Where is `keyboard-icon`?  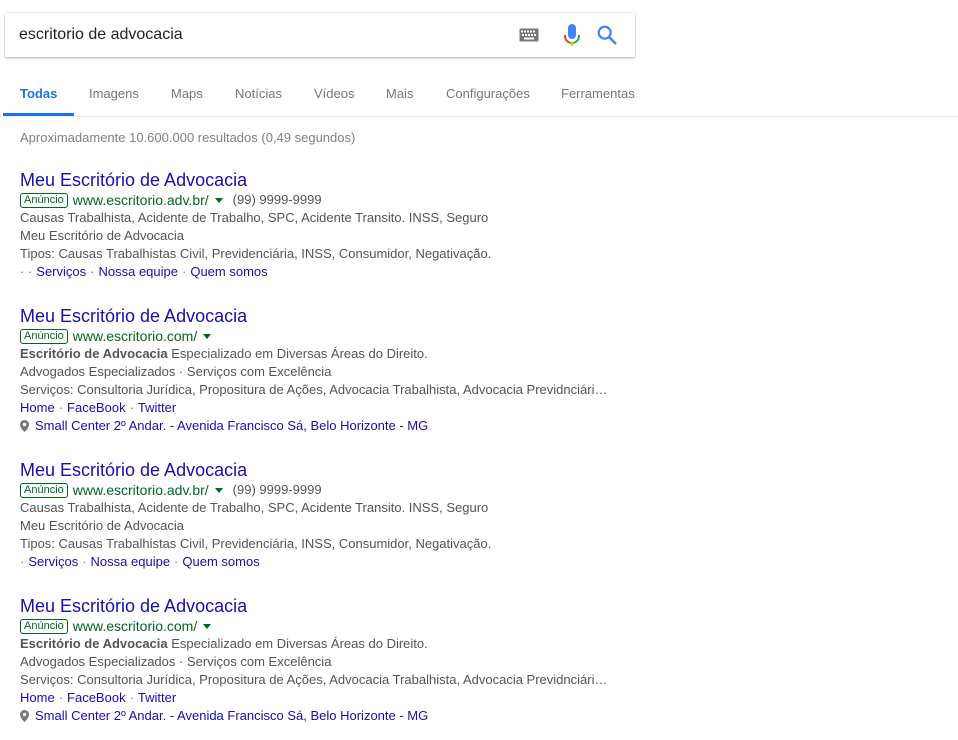
keyboard-icon is located at coordinates (529, 35).